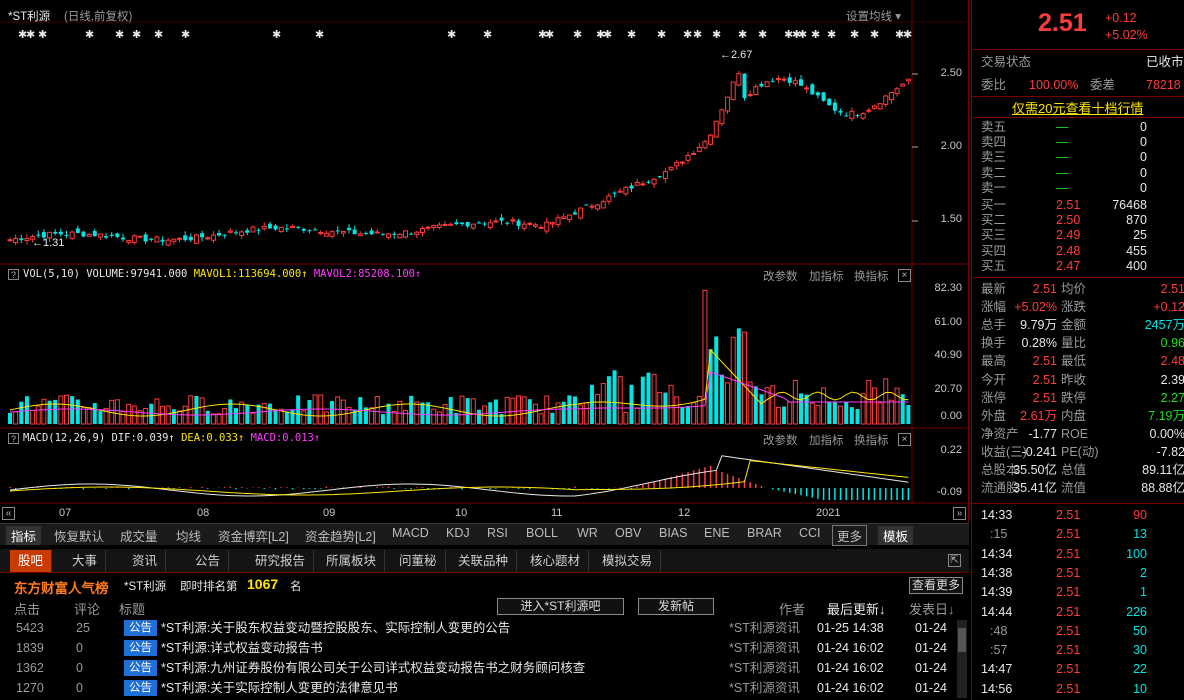 The height and width of the screenshot is (700, 1184). I want to click on news-title-link: *ST利源:详式权益变动报告书, so click(242, 648).